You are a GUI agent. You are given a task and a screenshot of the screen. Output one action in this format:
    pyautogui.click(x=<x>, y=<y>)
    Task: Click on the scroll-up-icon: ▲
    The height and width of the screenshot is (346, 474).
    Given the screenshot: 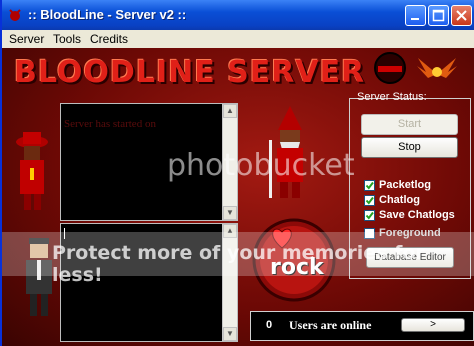 What is the action you would take?
    pyautogui.click(x=230, y=111)
    